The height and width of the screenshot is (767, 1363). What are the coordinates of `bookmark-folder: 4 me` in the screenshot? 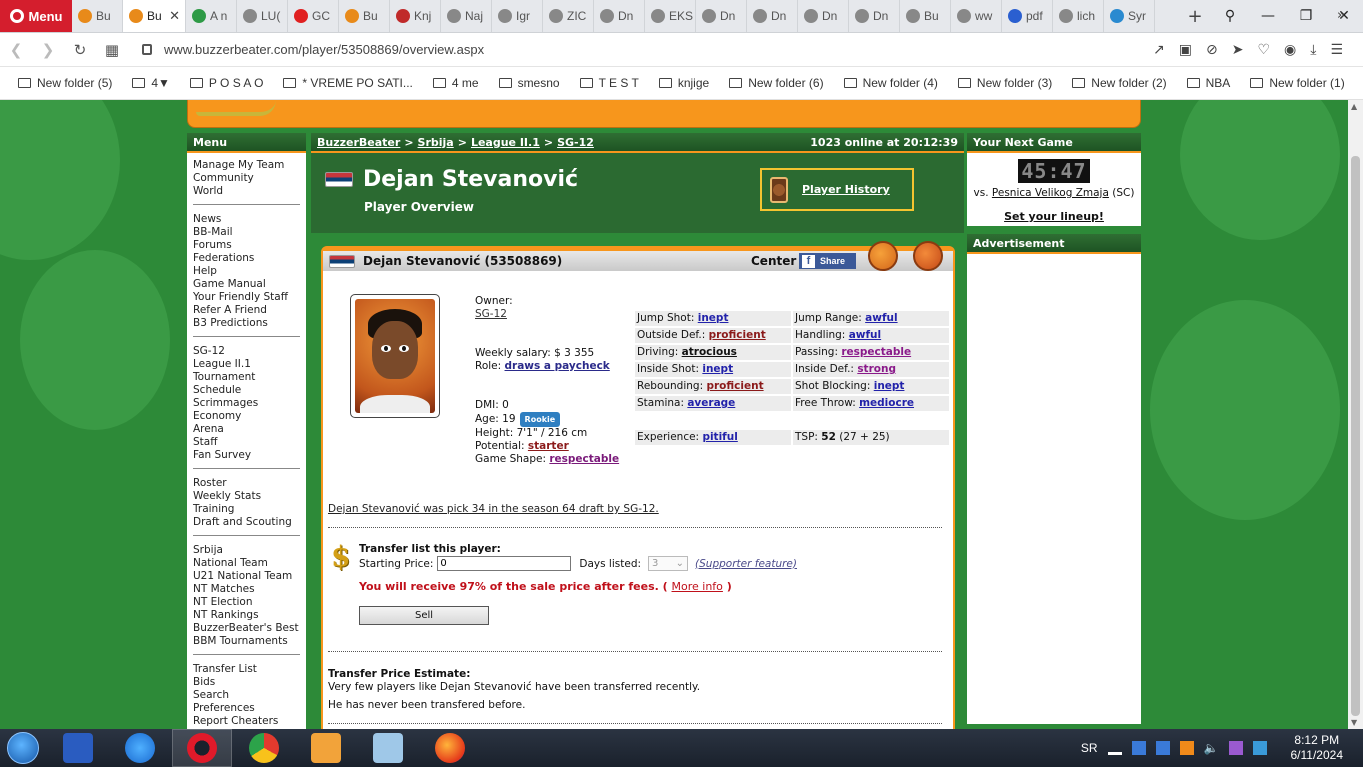 It's located at (455, 83).